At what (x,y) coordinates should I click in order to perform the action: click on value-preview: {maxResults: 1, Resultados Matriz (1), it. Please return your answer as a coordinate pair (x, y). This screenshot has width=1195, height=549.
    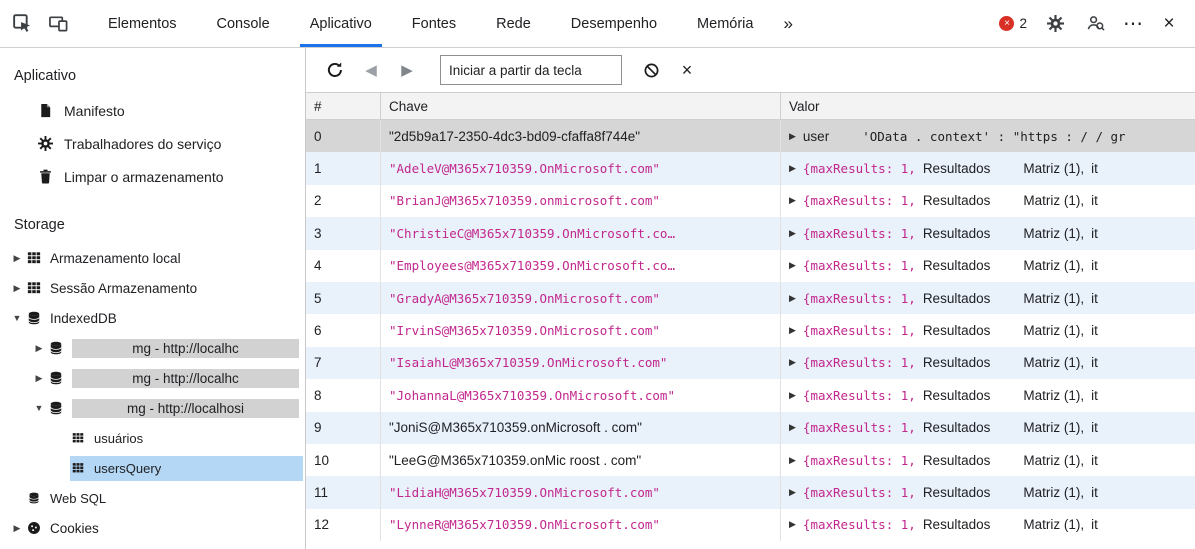
    Looking at the image, I should click on (950, 298).